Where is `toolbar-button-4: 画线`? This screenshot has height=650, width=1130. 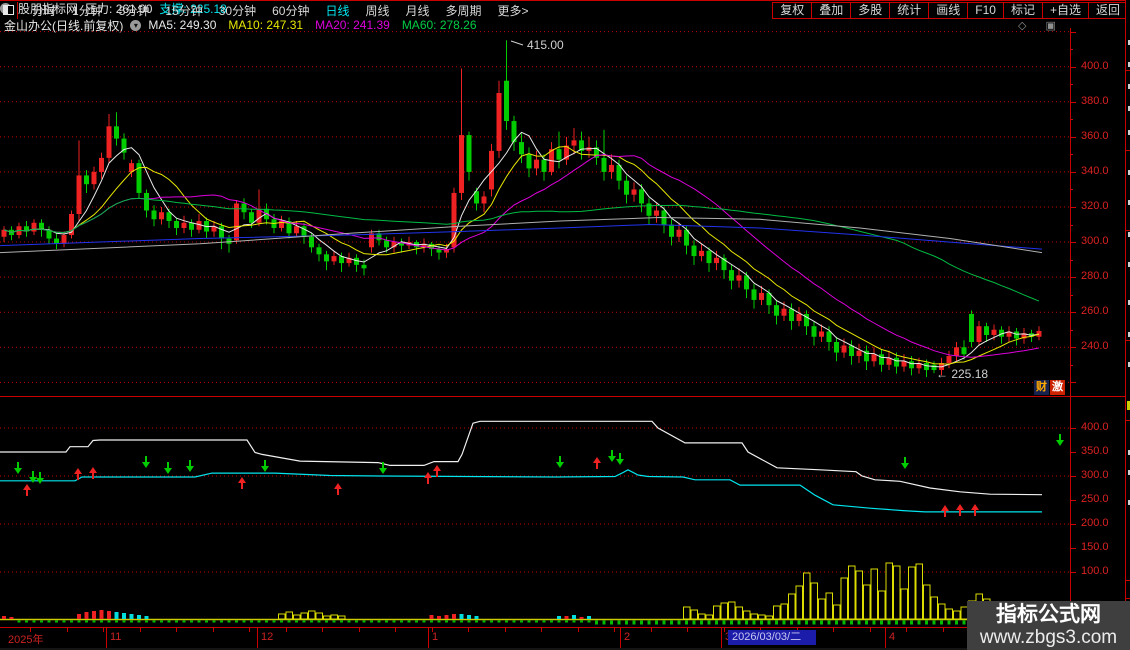 toolbar-button-4: 画线 is located at coordinates (948, 10).